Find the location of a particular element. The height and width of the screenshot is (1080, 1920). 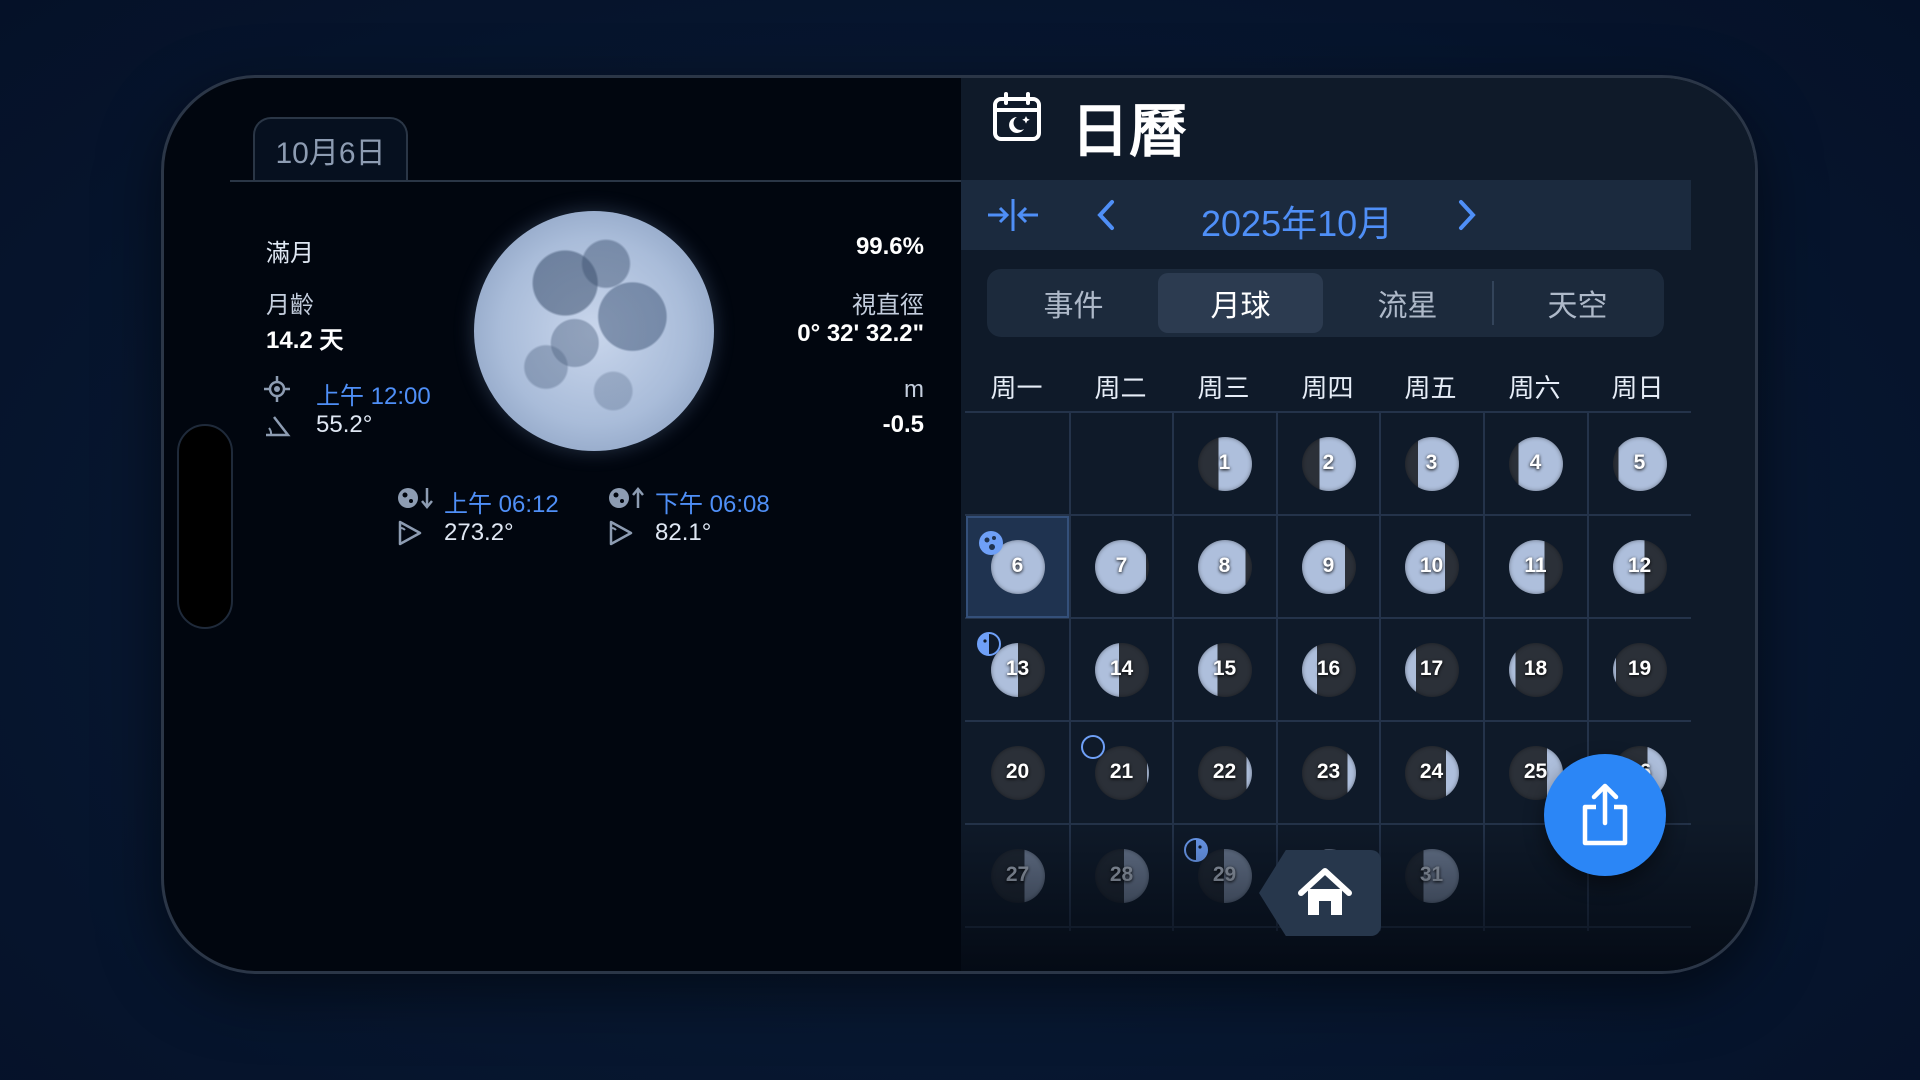

tab-divider is located at coordinates (595, 181).